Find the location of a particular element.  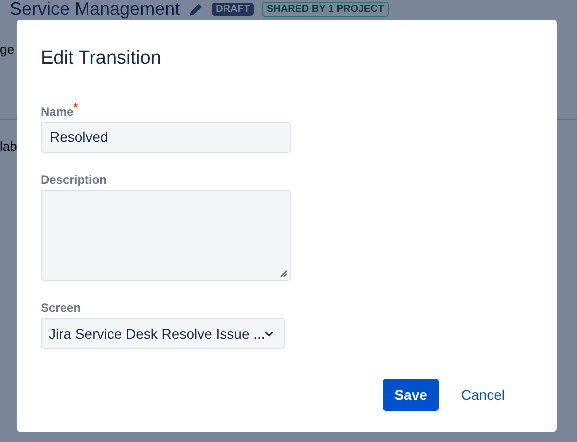

status-badge: DRAFT is located at coordinates (233, 9).